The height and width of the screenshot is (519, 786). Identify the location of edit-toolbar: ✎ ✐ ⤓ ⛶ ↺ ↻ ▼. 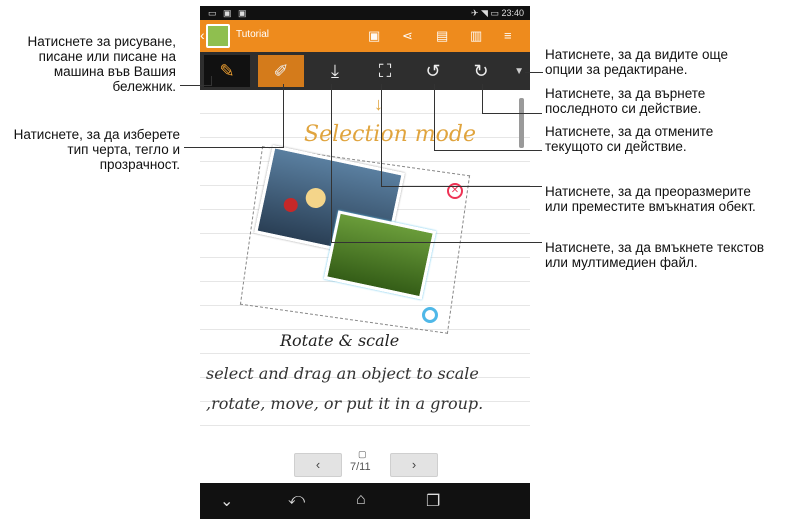
(365, 71).